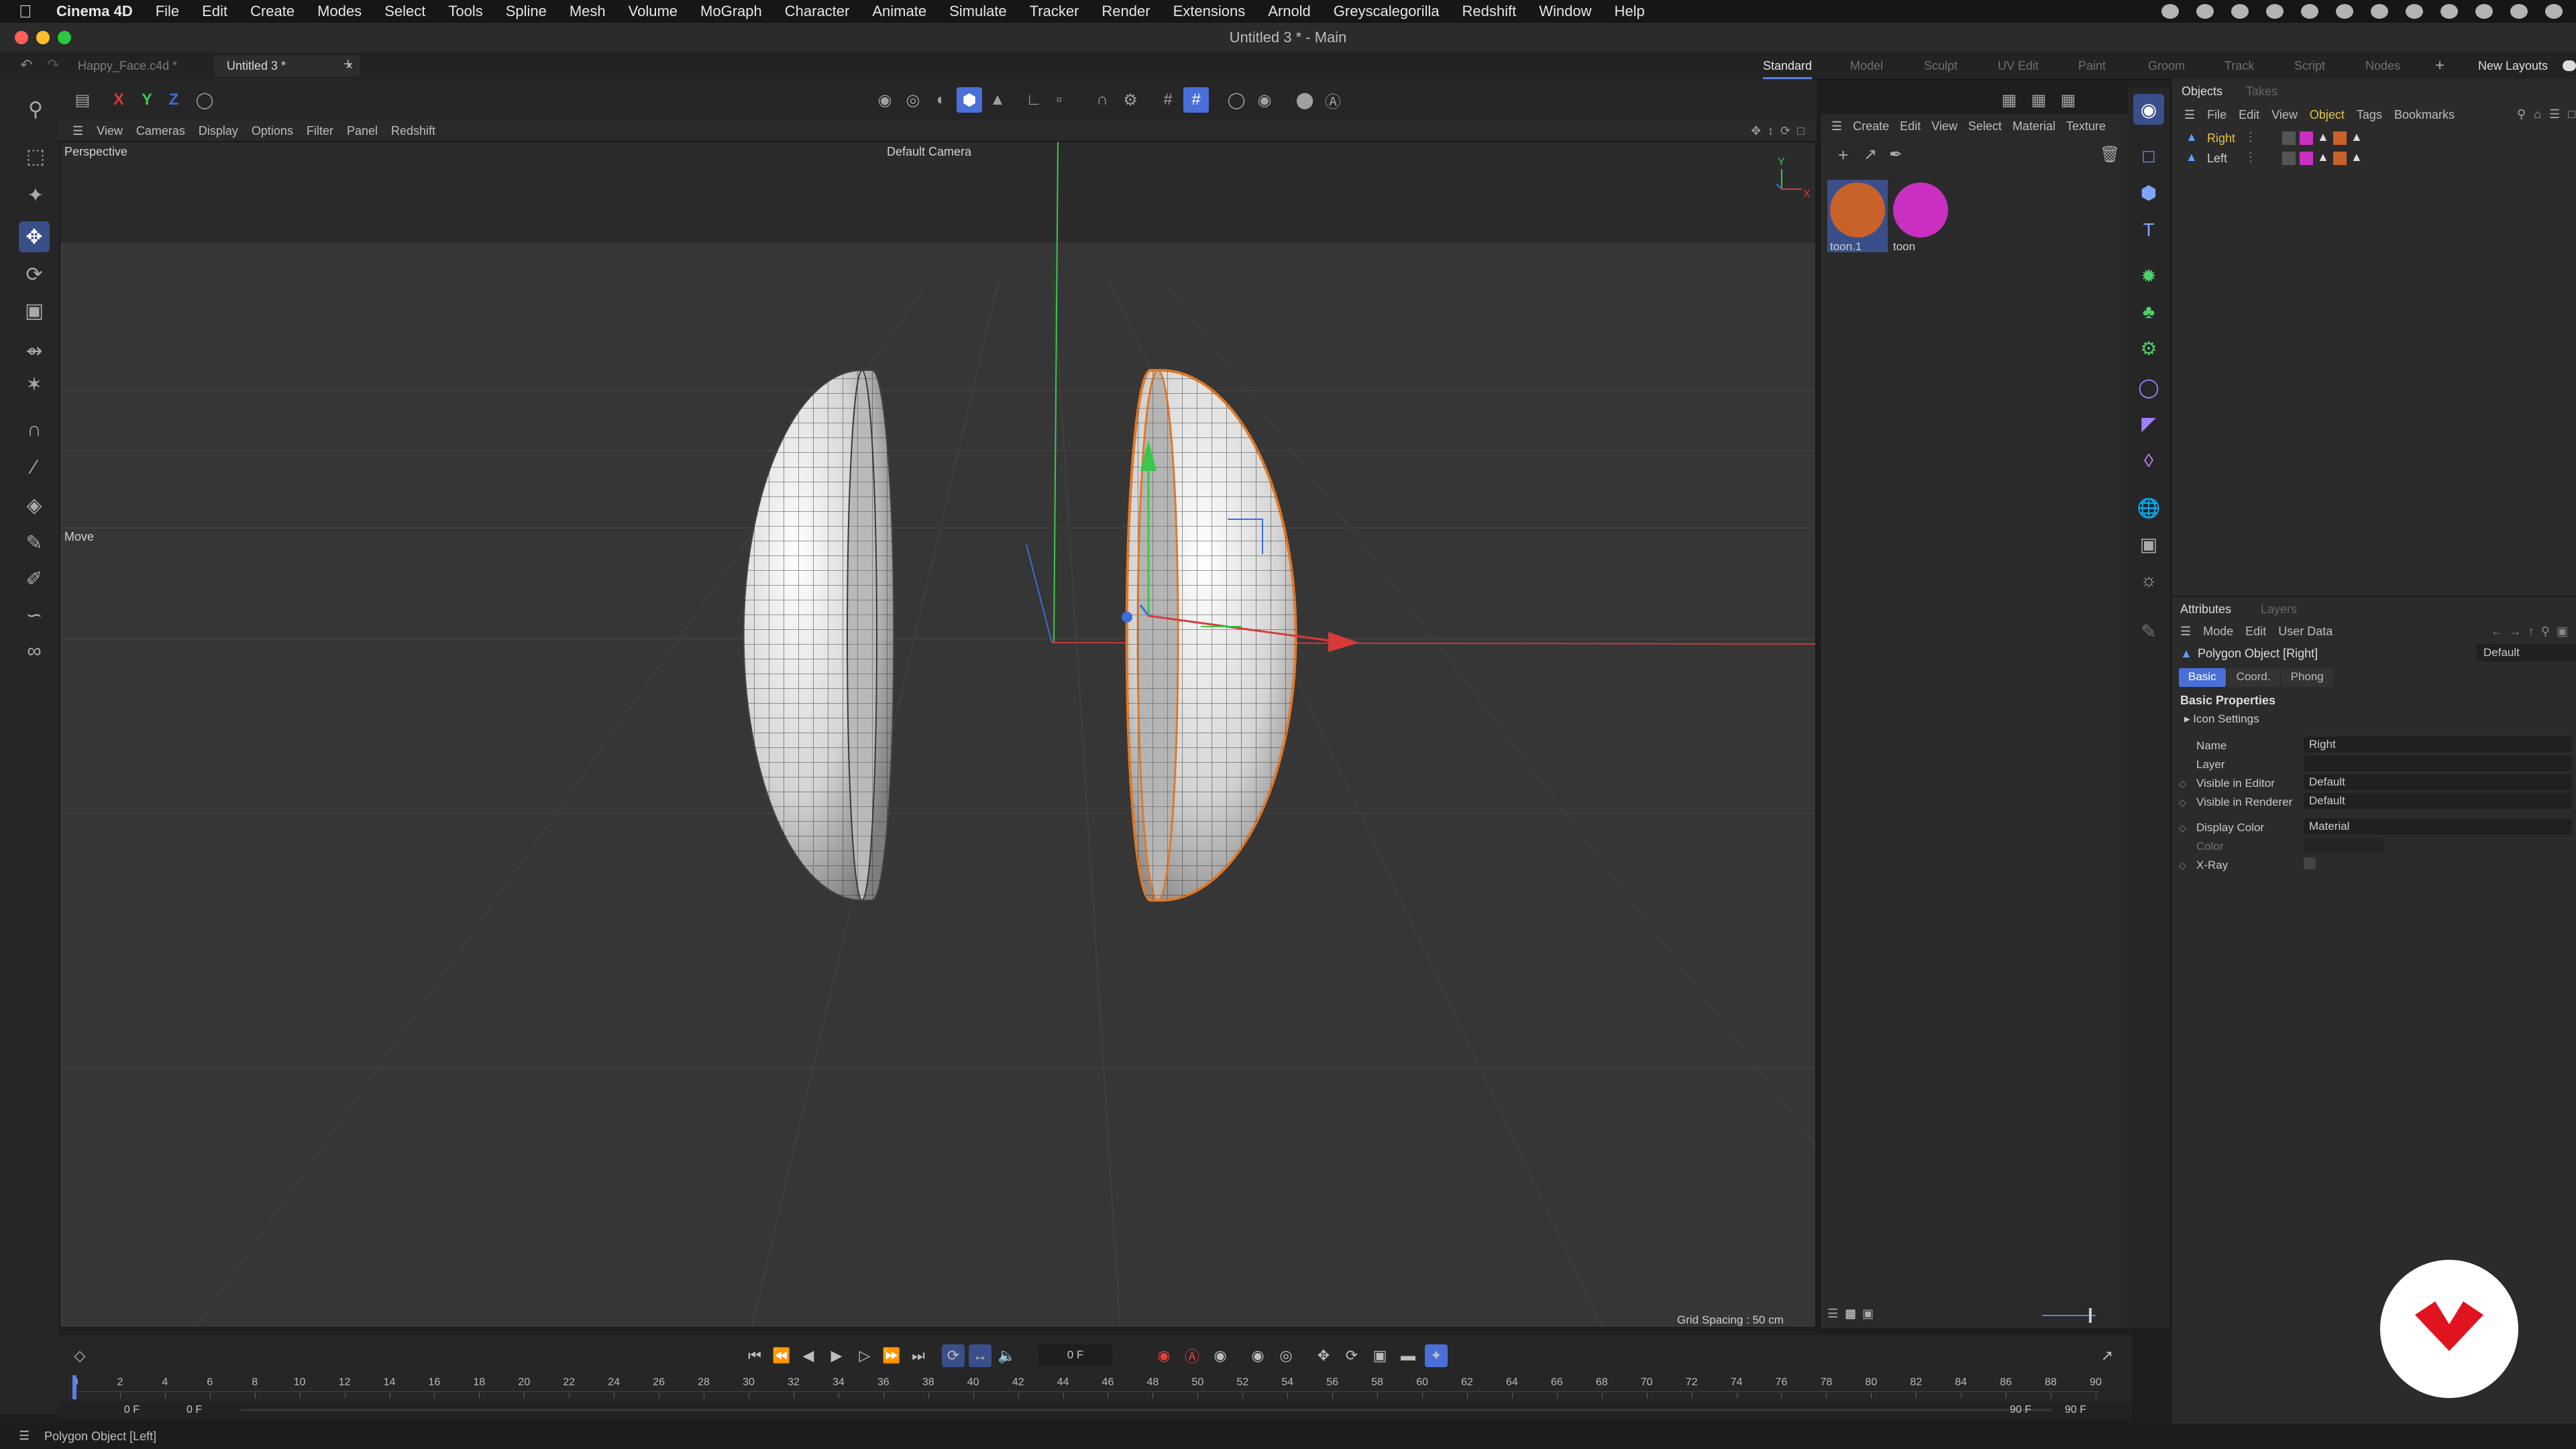 The width and height of the screenshot is (2576, 1449). I want to click on icon-settings-toggle: ▸ Icon Settings, so click(2221, 719).